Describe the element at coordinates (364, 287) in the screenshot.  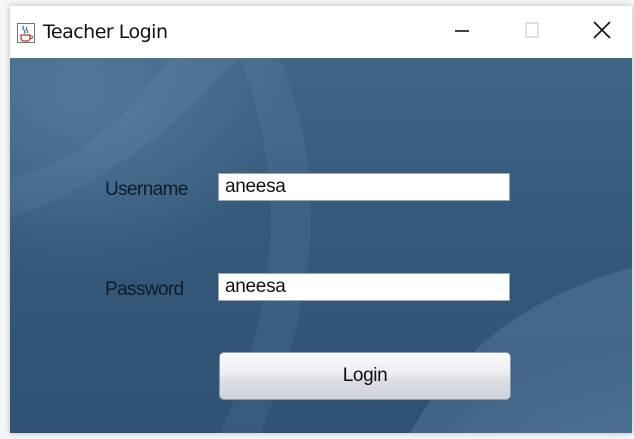
I see `password-input` at that location.